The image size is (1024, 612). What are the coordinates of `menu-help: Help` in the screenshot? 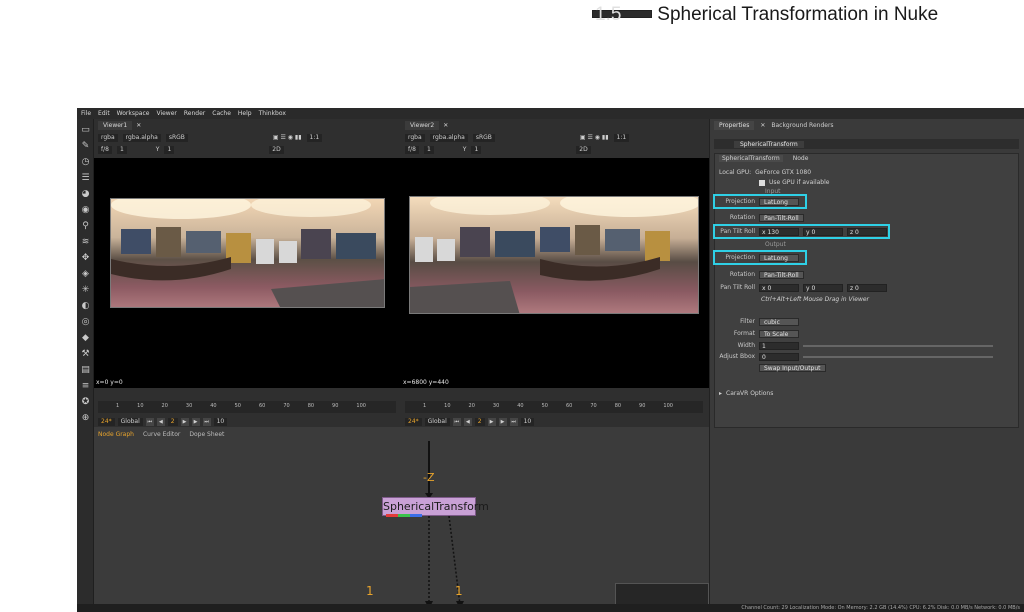 It's located at (245, 113).